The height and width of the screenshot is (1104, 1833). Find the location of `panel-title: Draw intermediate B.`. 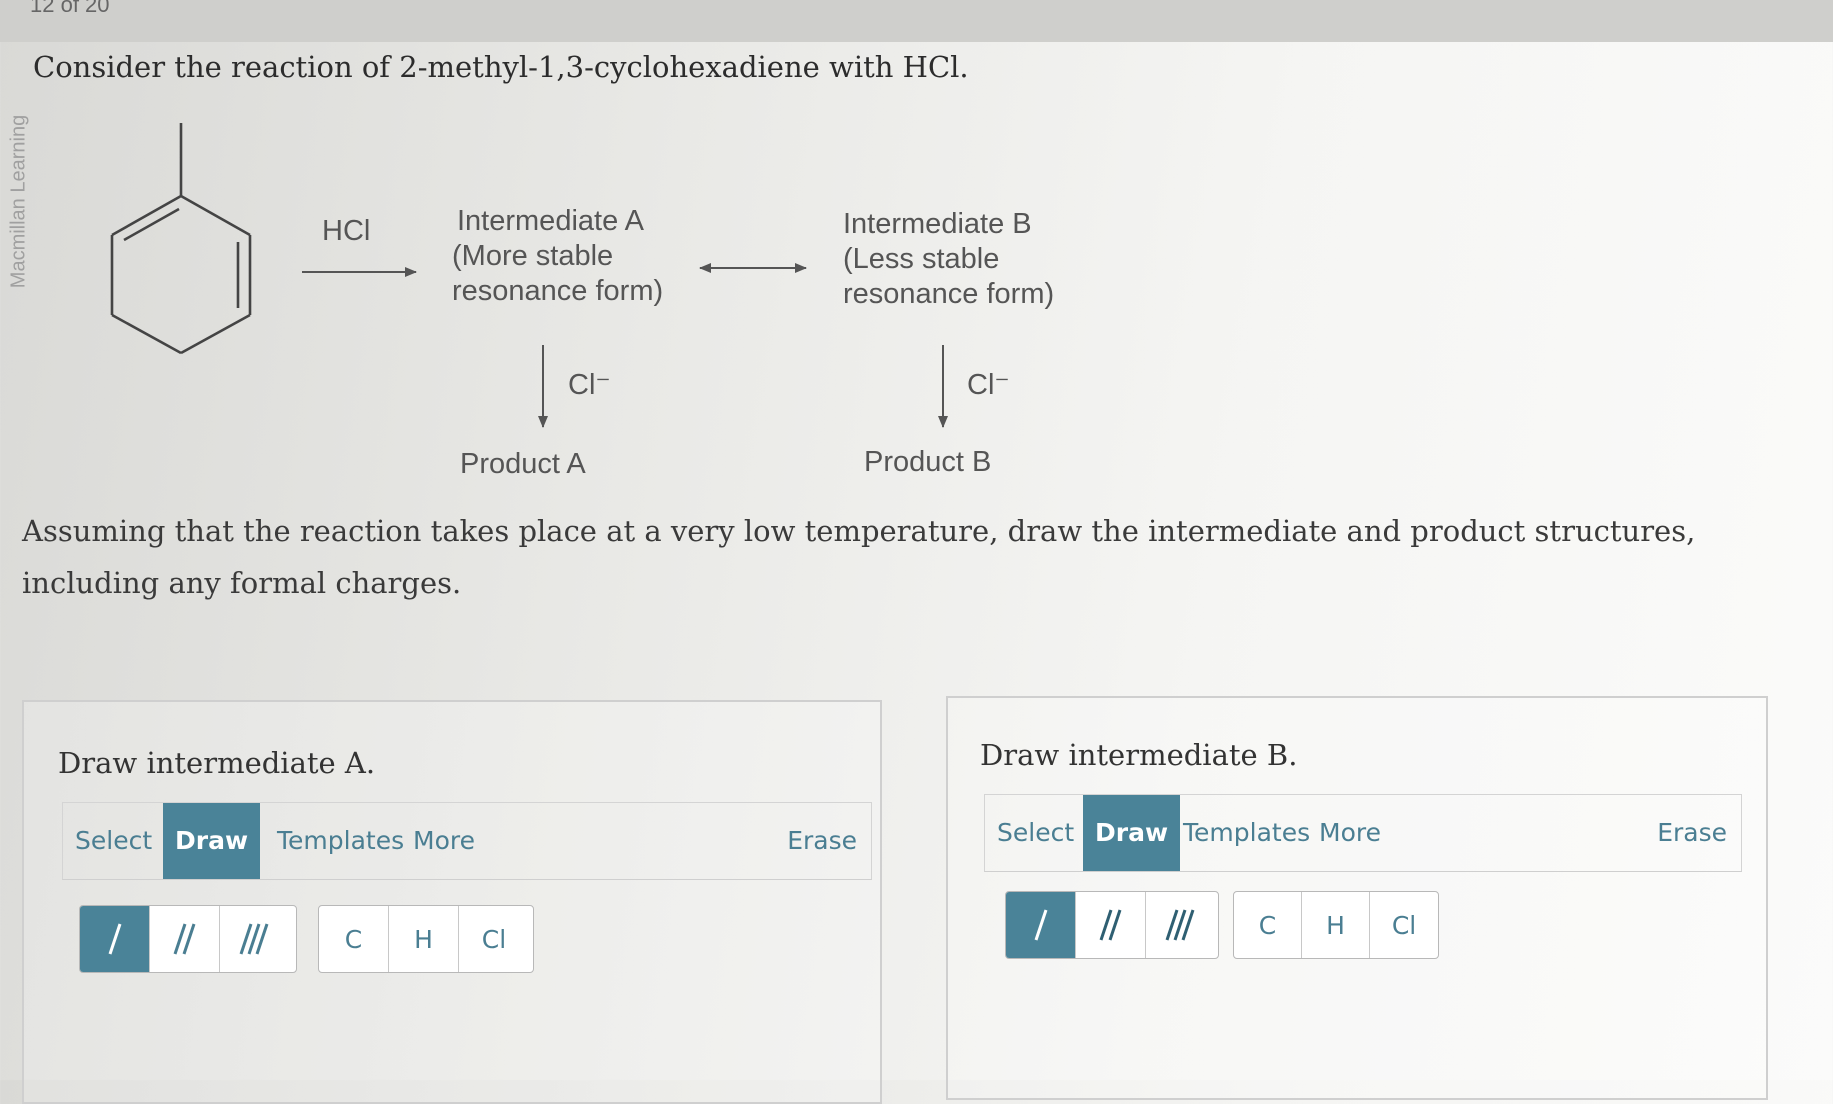

panel-title: Draw intermediate B. is located at coordinates (1139, 755).